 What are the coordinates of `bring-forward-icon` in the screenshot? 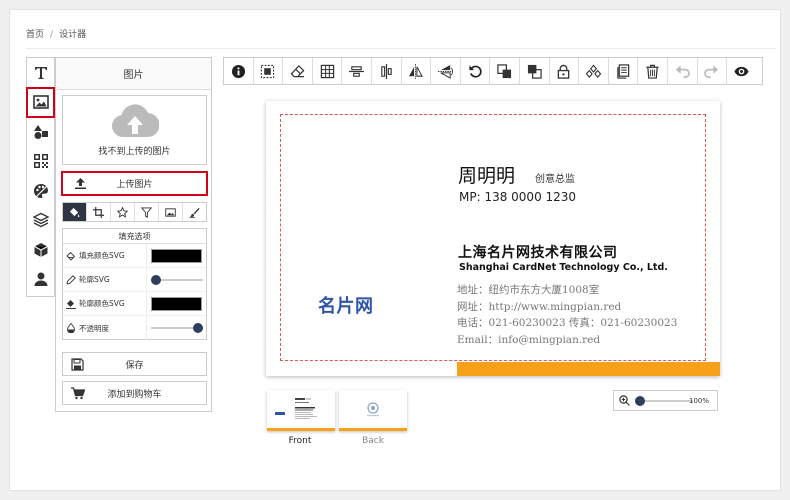 It's located at (504, 70).